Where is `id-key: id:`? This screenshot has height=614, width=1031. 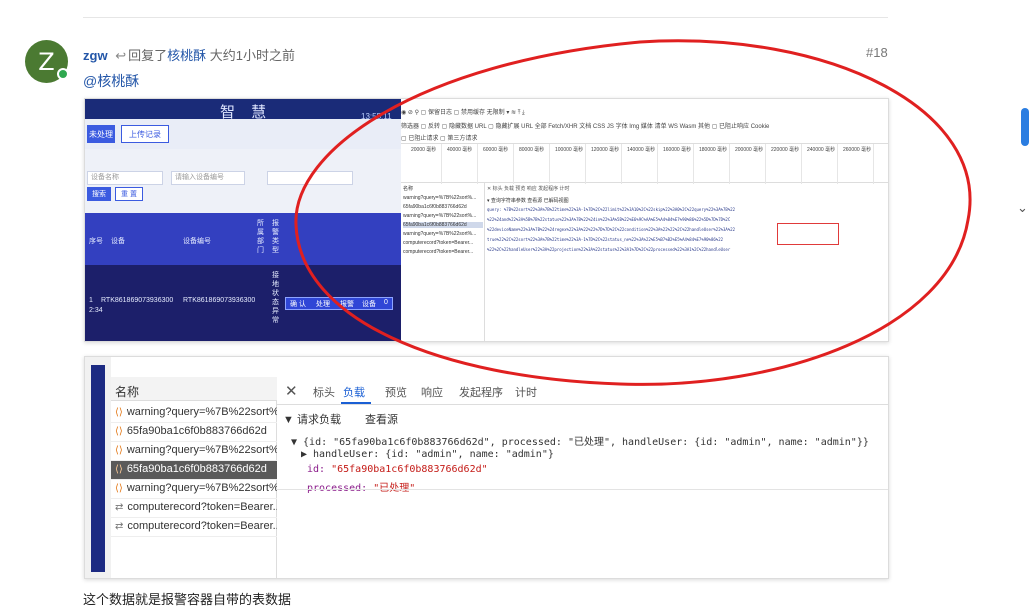
id-key: id: is located at coordinates (316, 469).